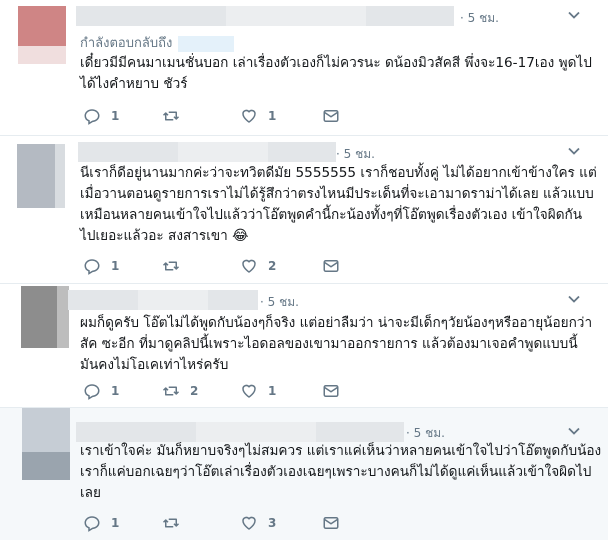 This screenshot has width=608, height=540. Describe the element at coordinates (272, 266) in the screenshot. I see `like-count: 2` at that location.